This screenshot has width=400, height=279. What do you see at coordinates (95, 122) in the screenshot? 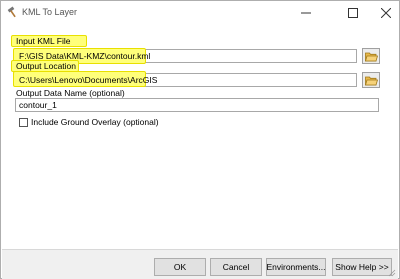
I see `include-ground-overlay-label: Include Ground Overlay (optional)` at bounding box center [95, 122].